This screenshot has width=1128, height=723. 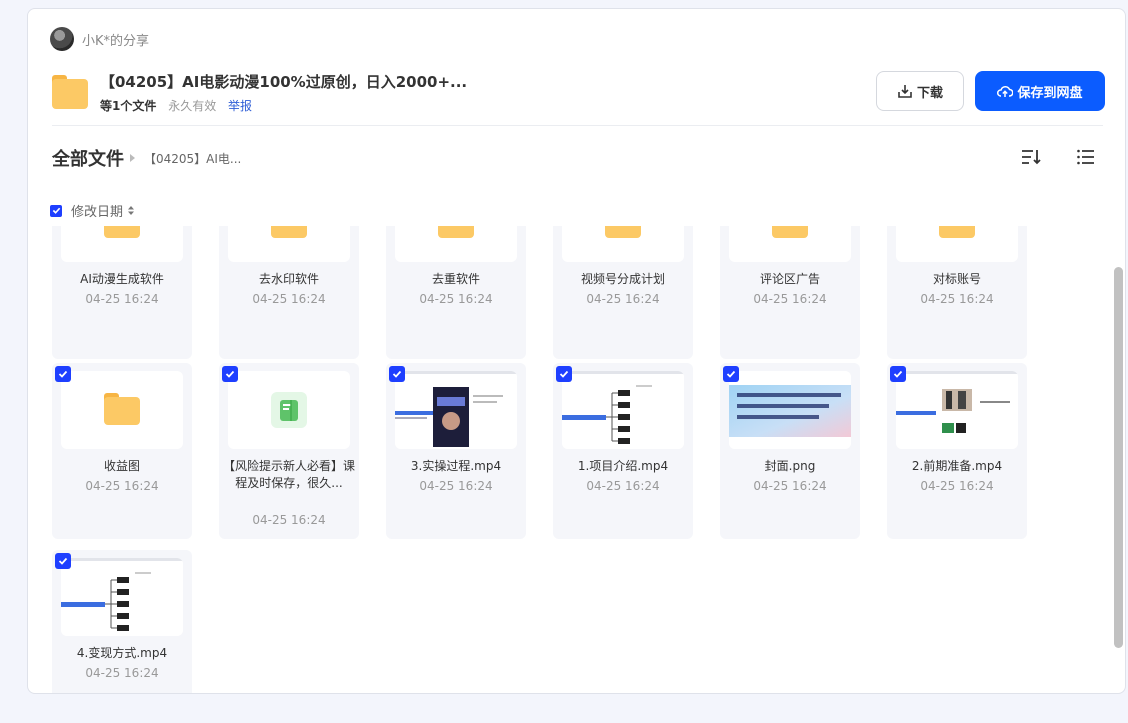 What do you see at coordinates (122, 451) in the screenshot?
I see `file-card: 收益图 04-25 16:24` at bounding box center [122, 451].